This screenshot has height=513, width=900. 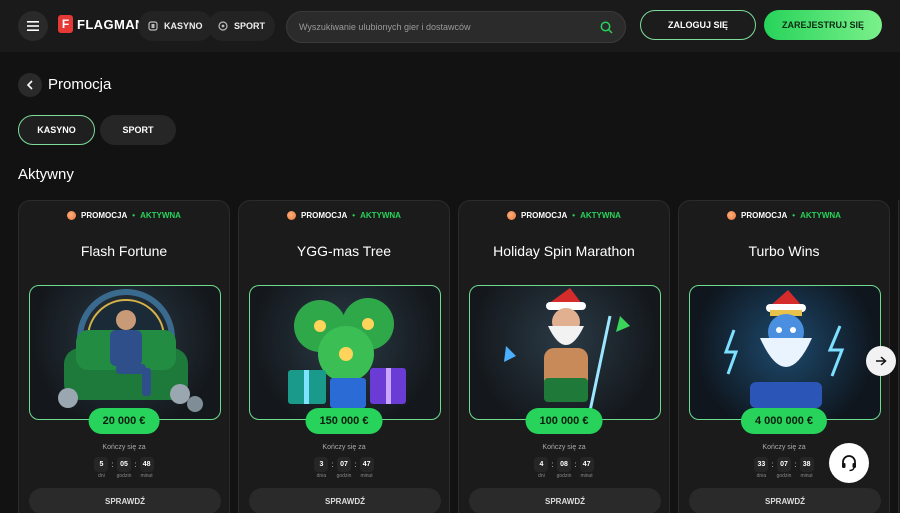 What do you see at coordinates (250, 26) in the screenshot?
I see `nav-sport-label: SPORT` at bounding box center [250, 26].